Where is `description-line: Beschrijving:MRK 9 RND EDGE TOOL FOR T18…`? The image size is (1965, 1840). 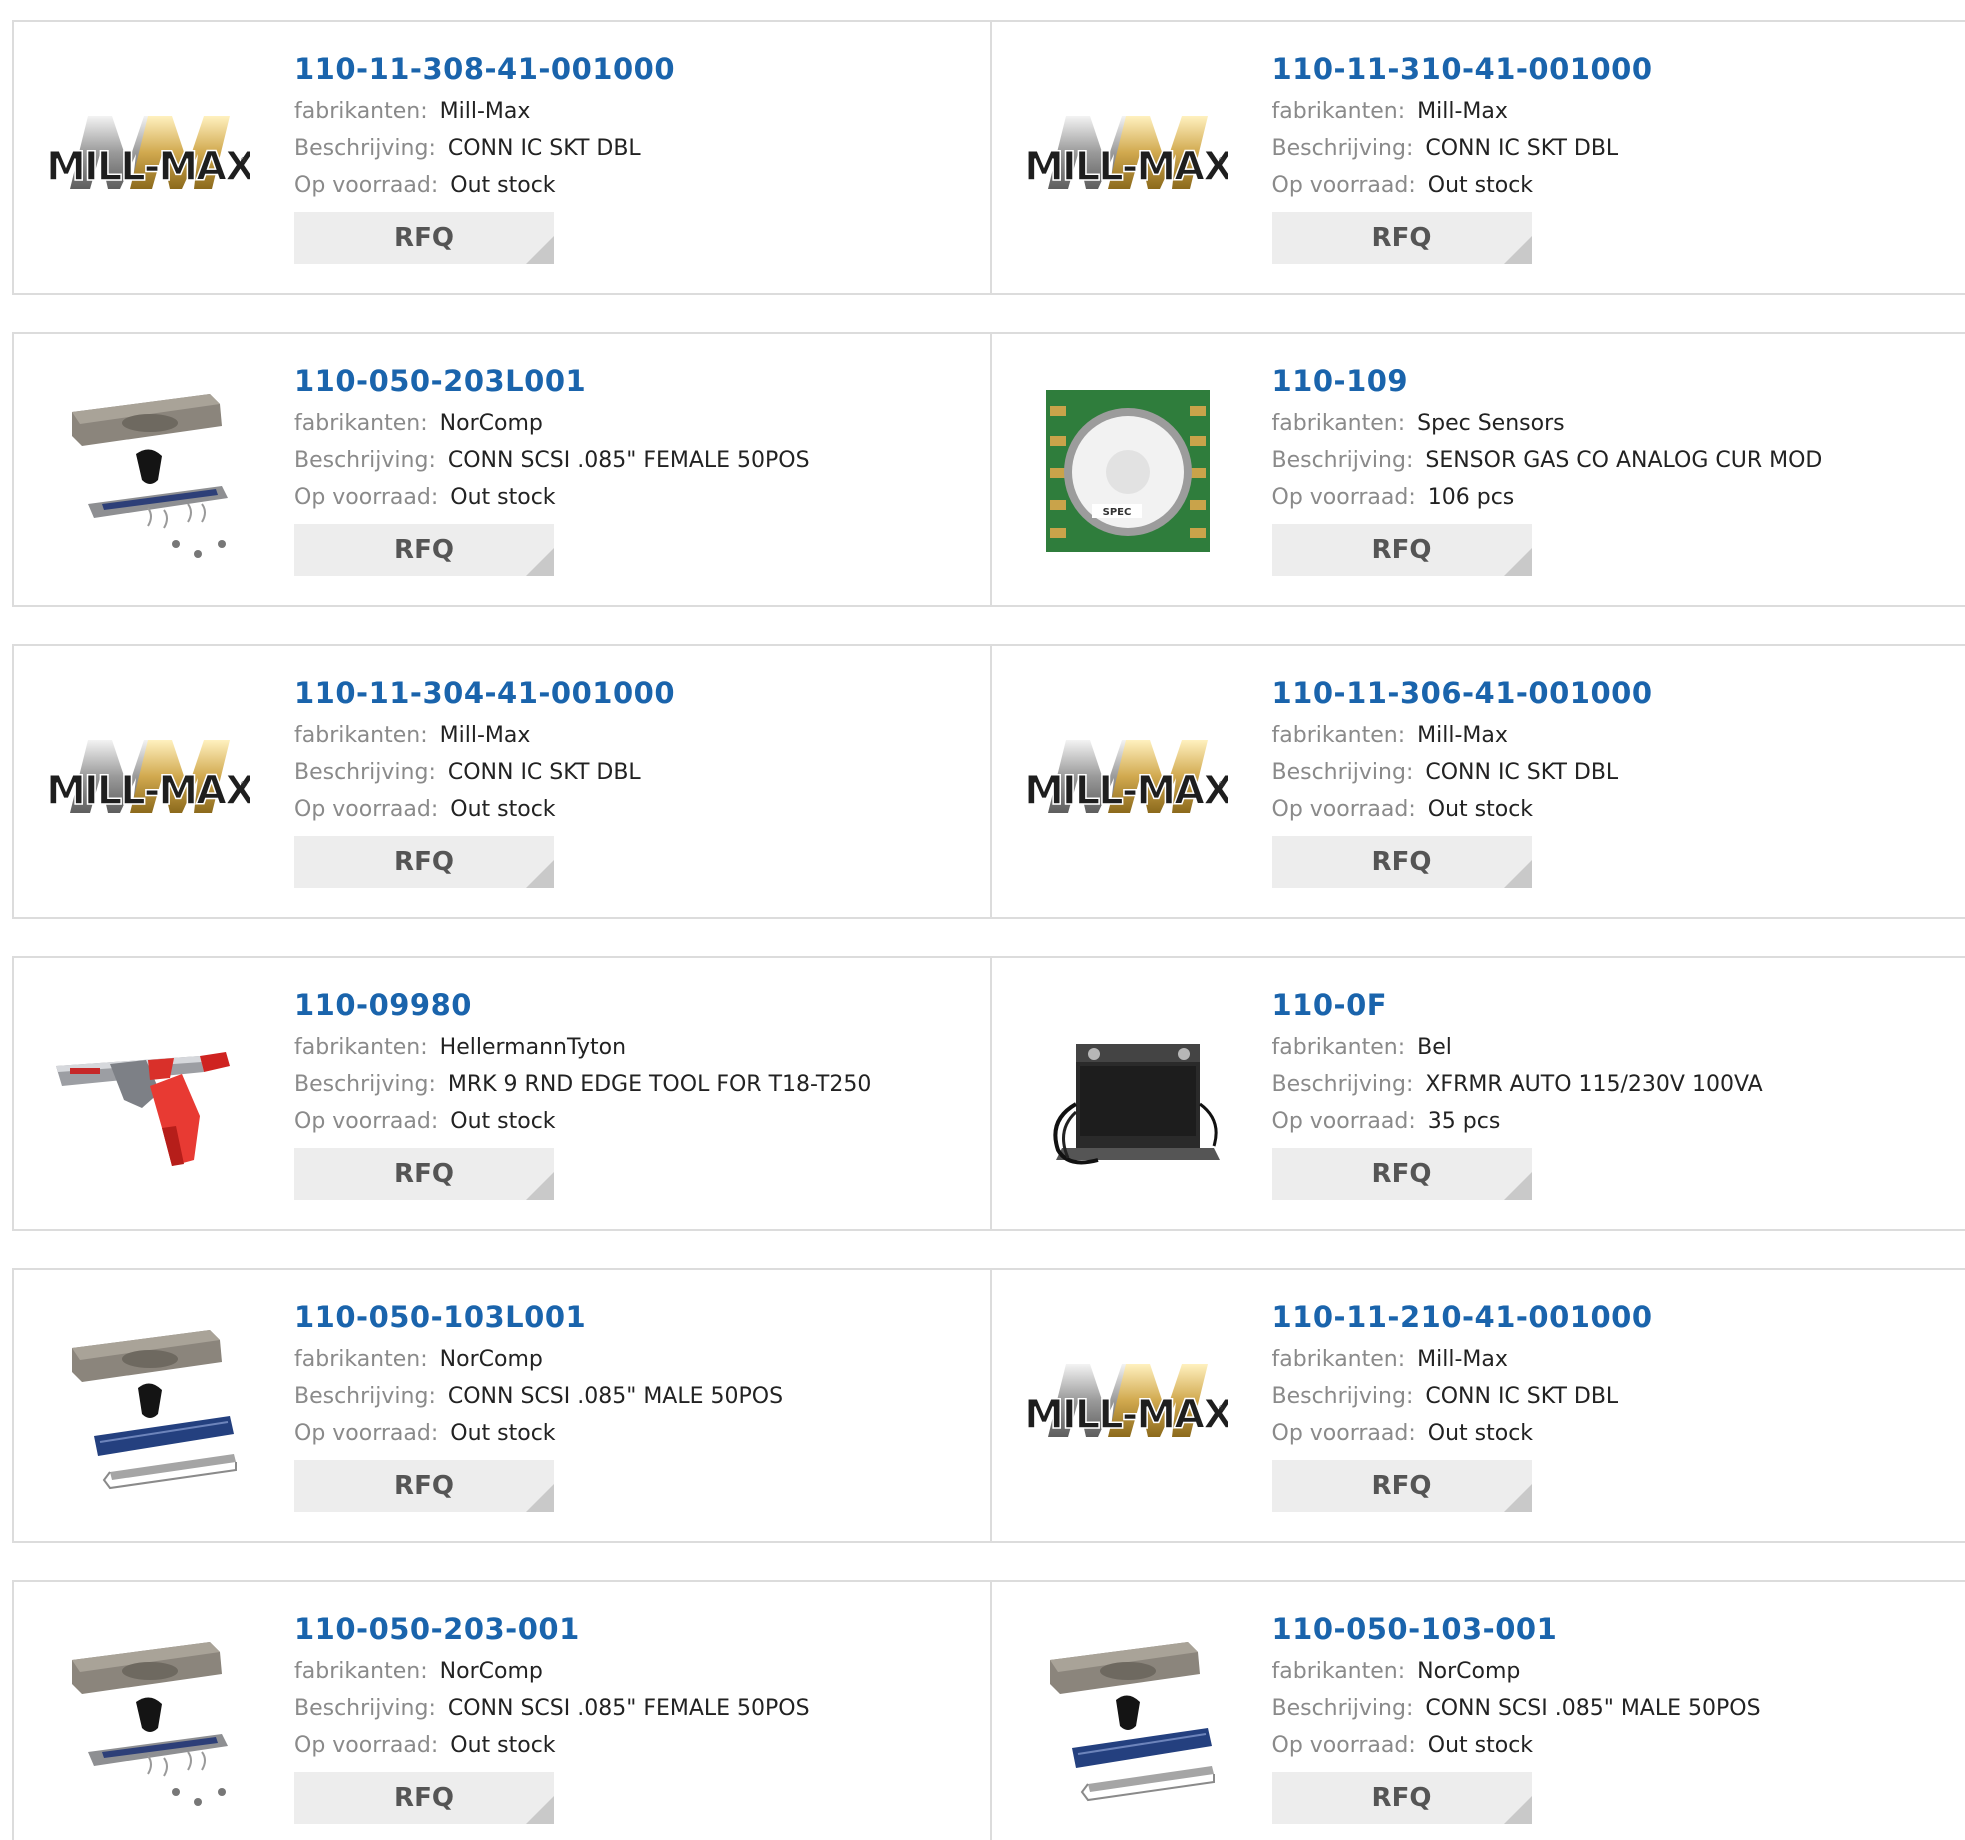
description-line: Beschrijving:MRK 9 RND EDGE TOOL FOR T18… is located at coordinates (582, 1084).